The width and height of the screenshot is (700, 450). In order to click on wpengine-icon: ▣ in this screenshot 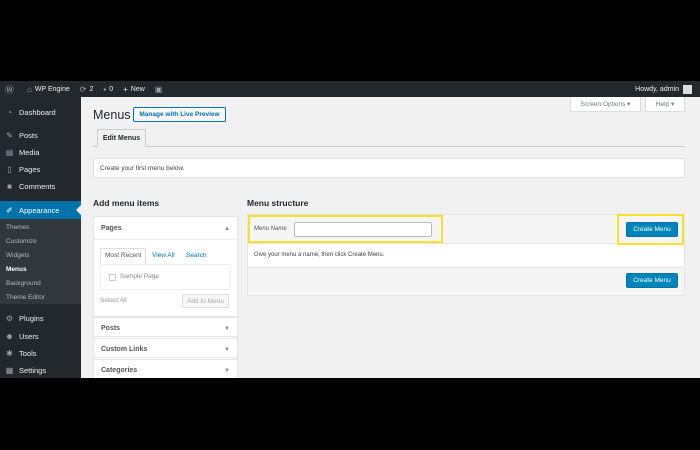, I will do `click(158, 89)`.